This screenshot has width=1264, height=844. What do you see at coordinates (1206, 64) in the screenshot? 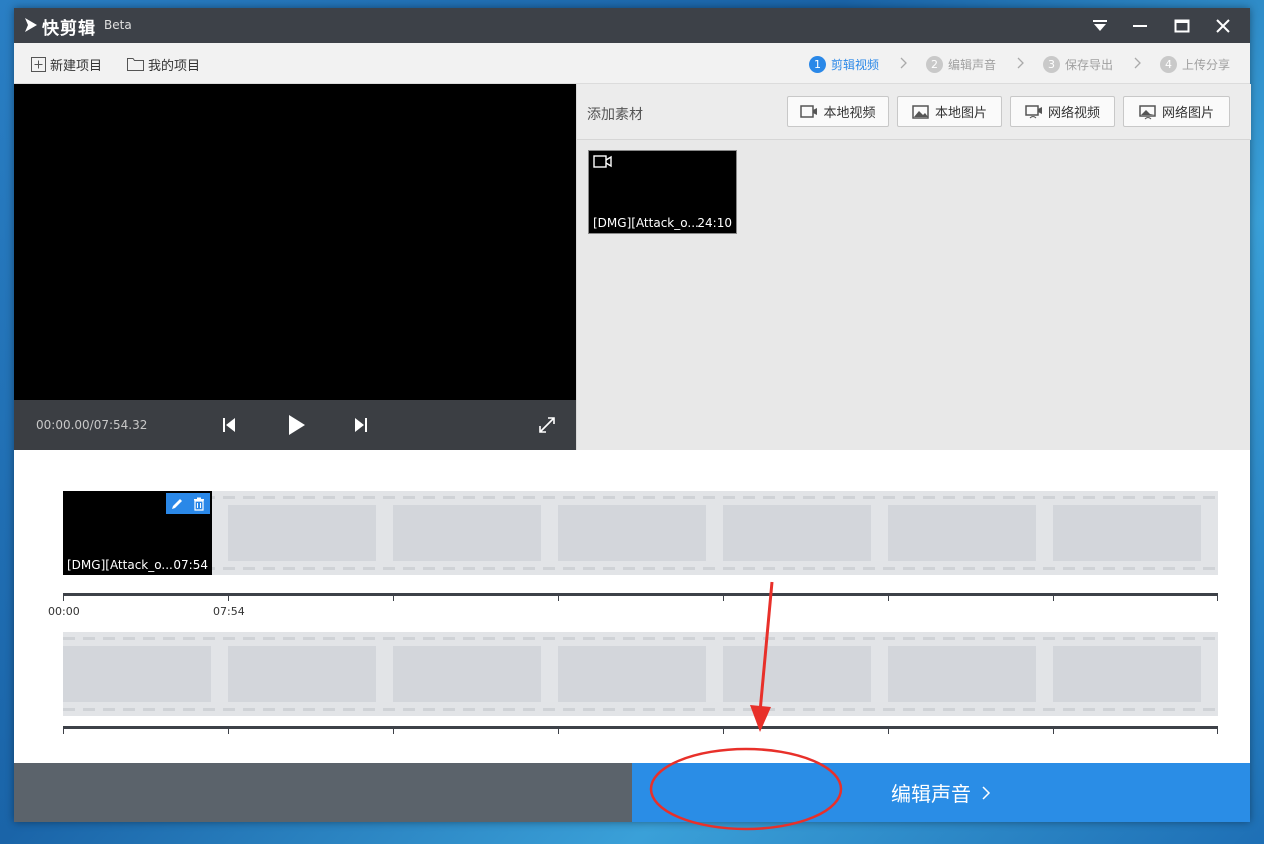
I see `step-label: 上传分享` at bounding box center [1206, 64].